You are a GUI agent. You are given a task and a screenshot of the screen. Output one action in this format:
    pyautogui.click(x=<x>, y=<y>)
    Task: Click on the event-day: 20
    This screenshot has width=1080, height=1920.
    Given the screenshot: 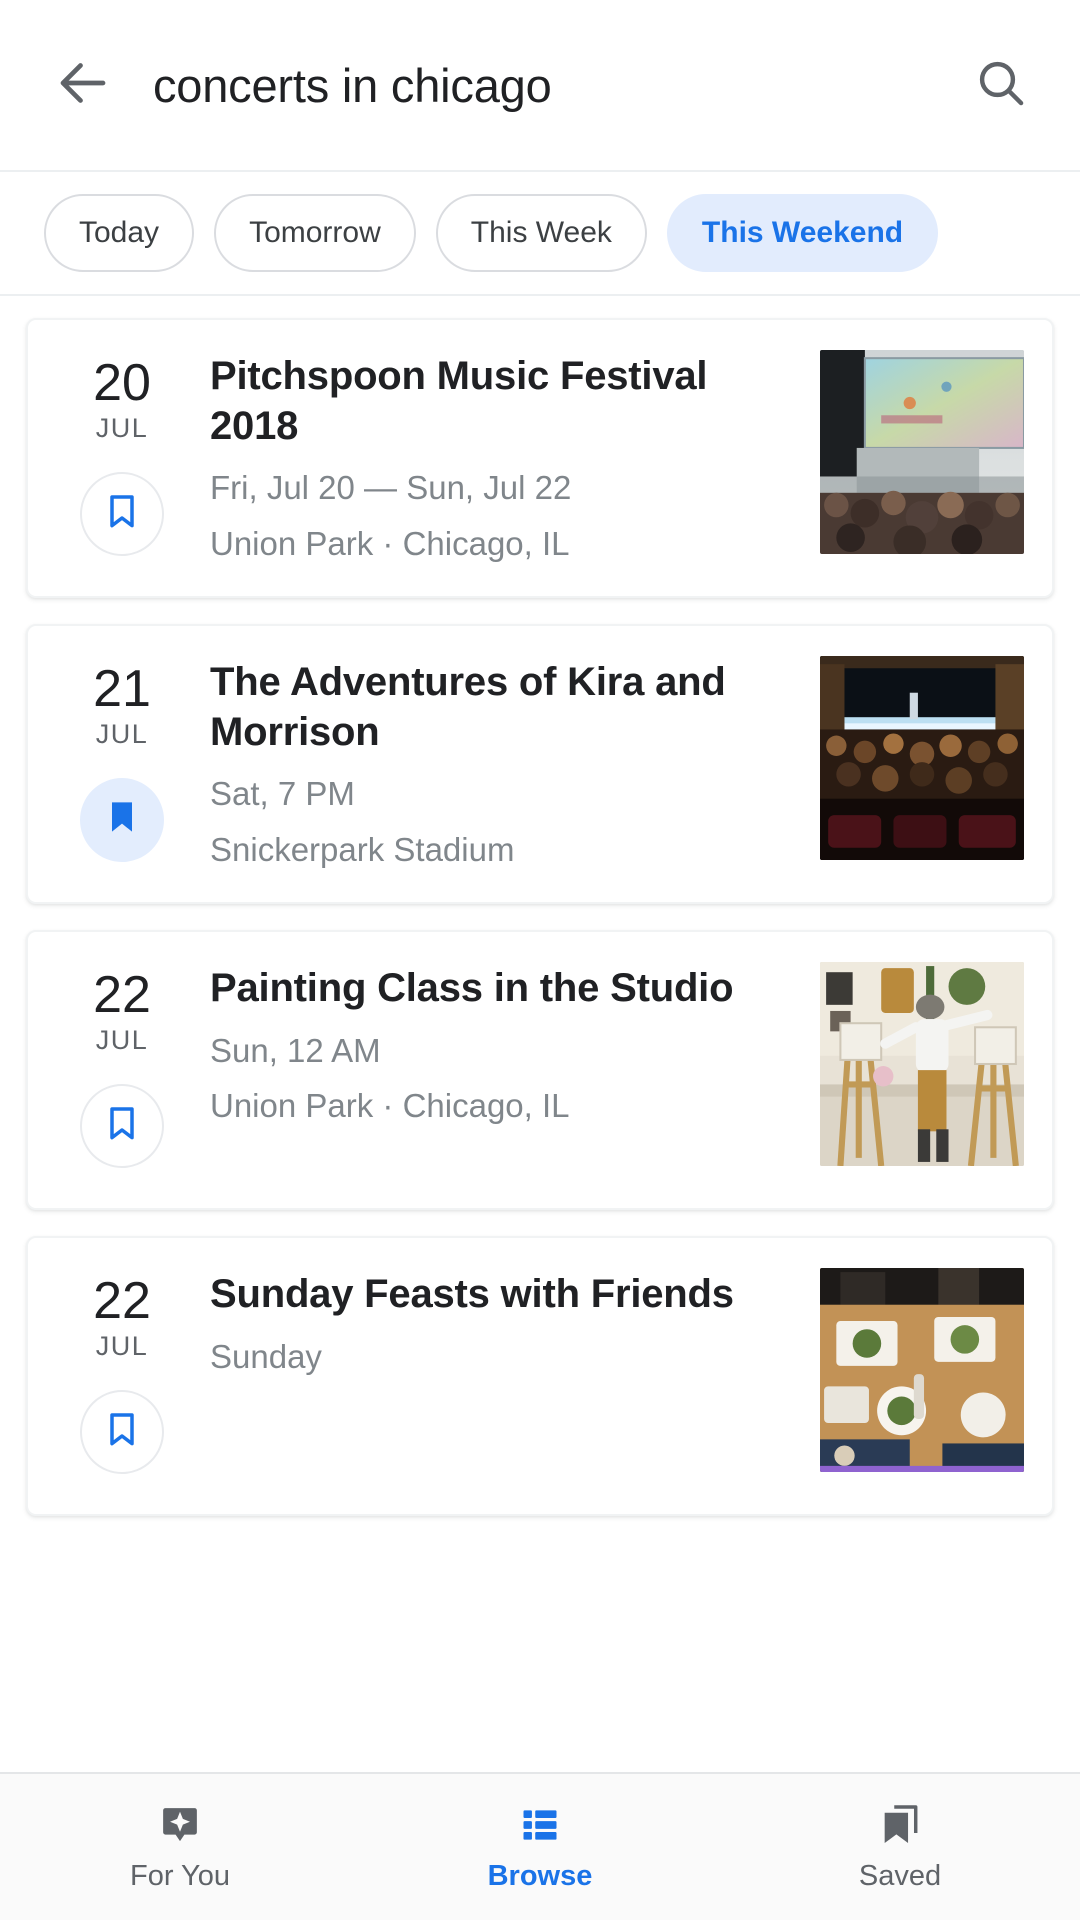 What is the action you would take?
    pyautogui.click(x=122, y=383)
    